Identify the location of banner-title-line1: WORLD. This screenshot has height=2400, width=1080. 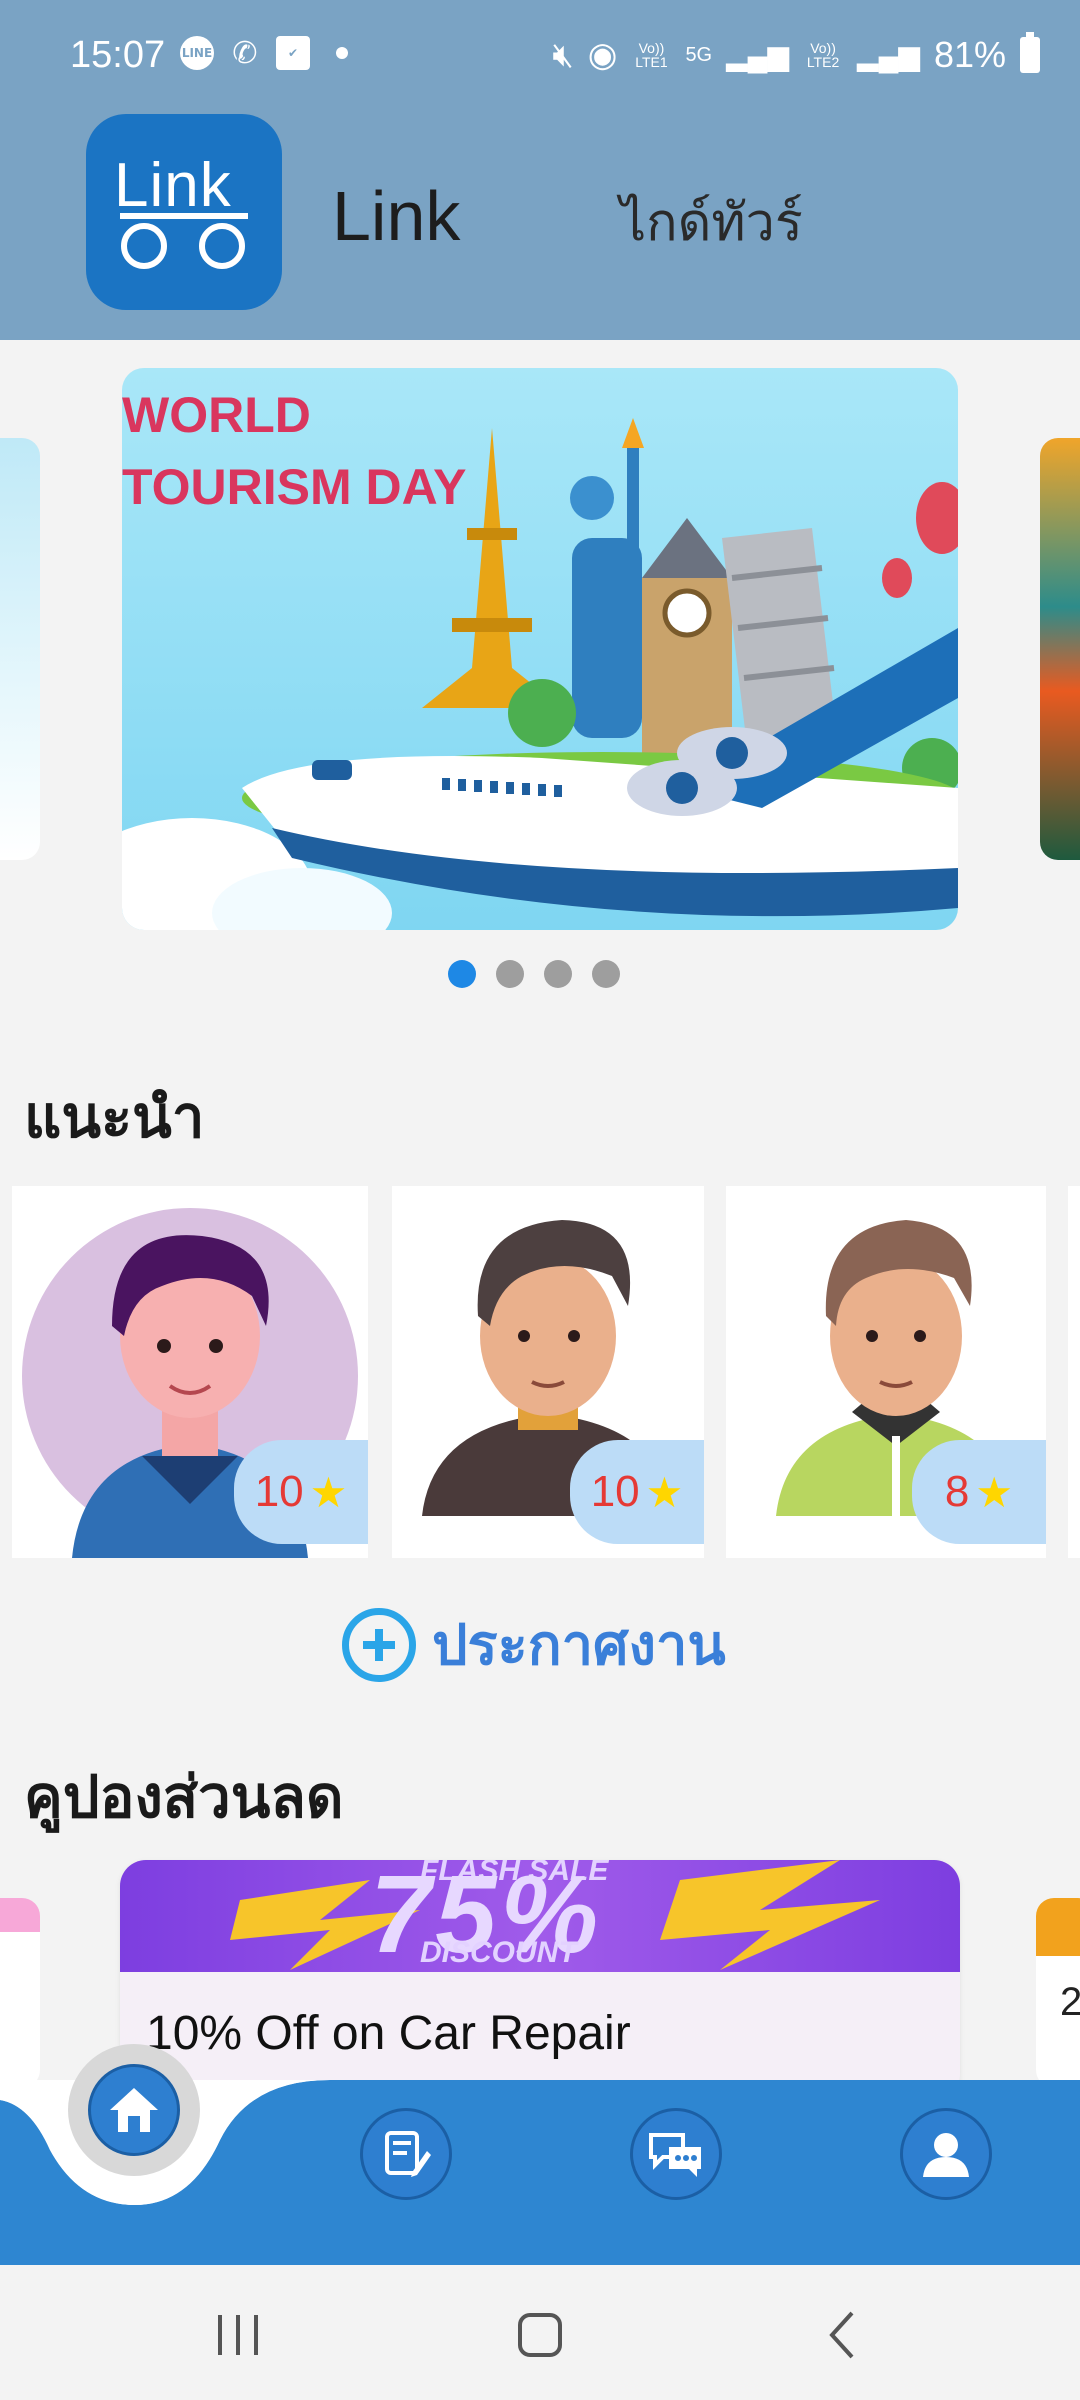
(216, 415).